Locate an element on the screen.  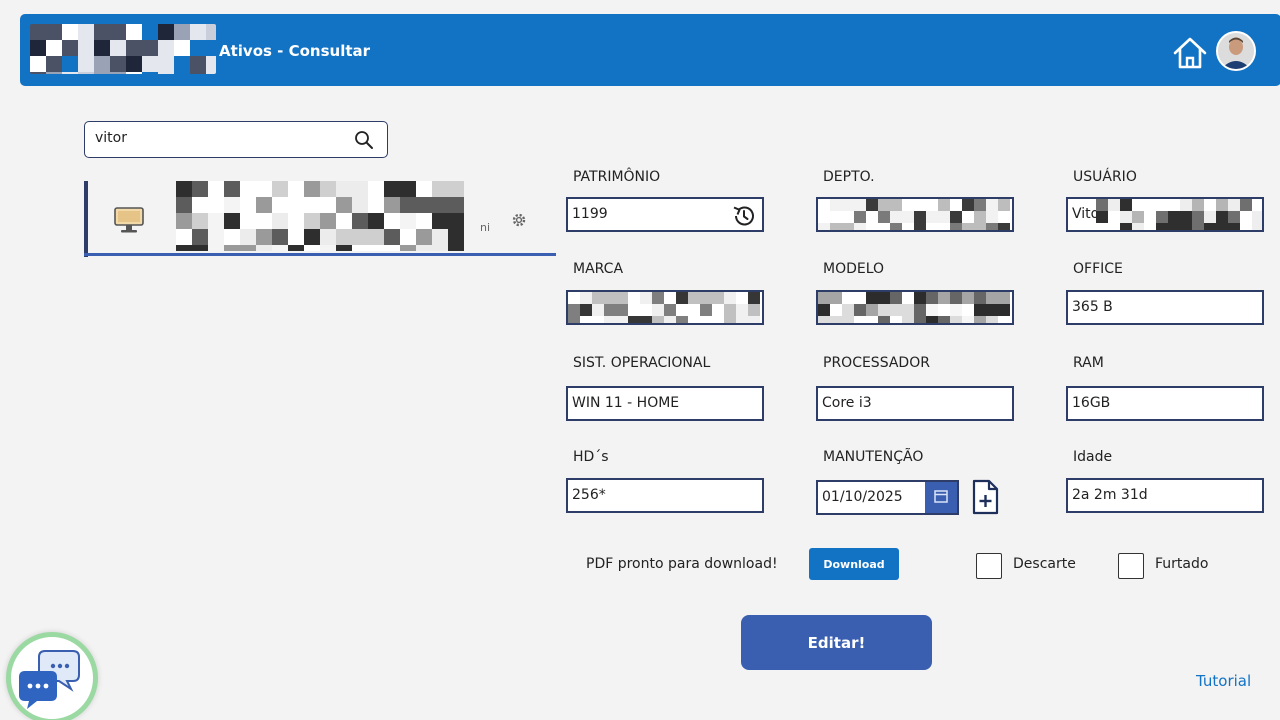
redacted-marca is located at coordinates (665, 307).